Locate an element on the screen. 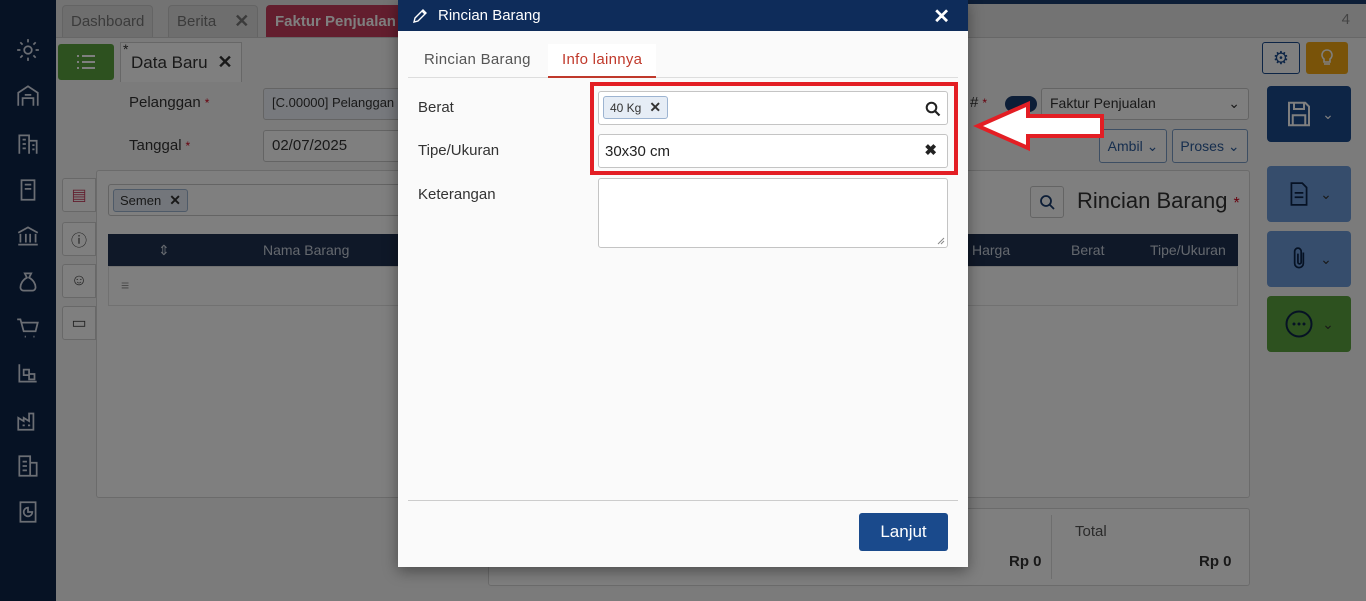 The height and width of the screenshot is (601, 1366). modal-tabs: Rincian Barang Info lainnya is located at coordinates (683, 61).